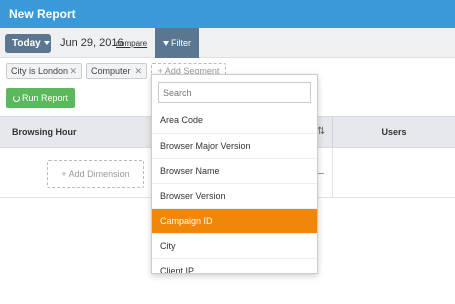  Describe the element at coordinates (321, 131) in the screenshot. I see `sort-icon: ⇅` at that location.